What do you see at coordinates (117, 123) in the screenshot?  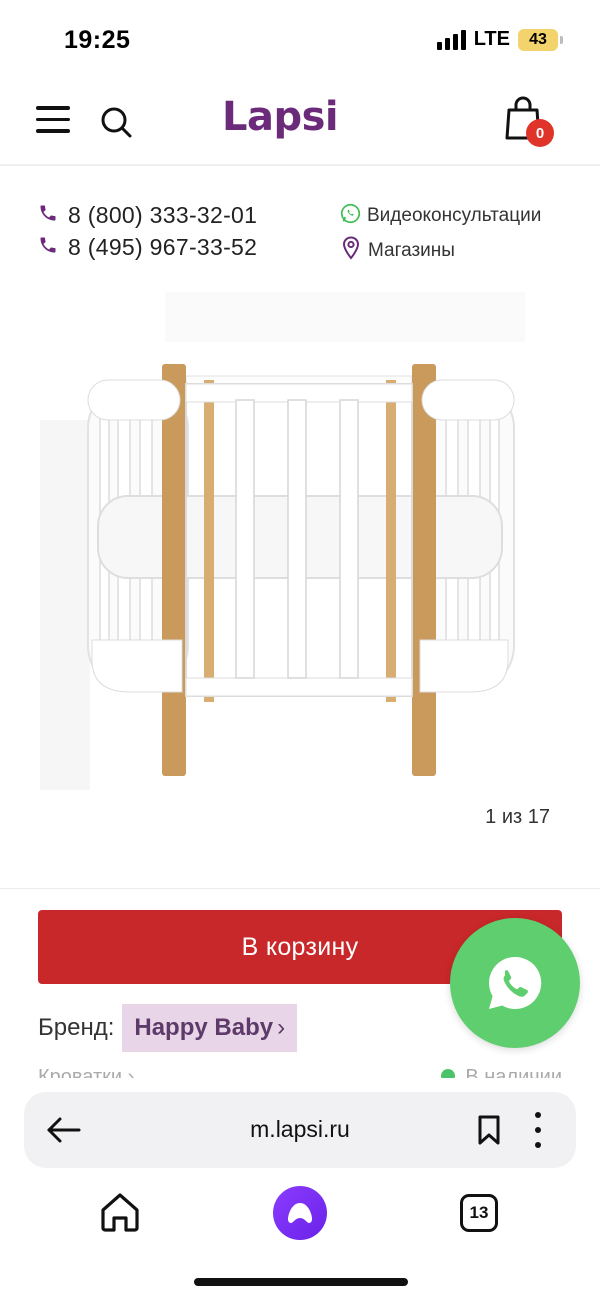 I see `search-icon` at bounding box center [117, 123].